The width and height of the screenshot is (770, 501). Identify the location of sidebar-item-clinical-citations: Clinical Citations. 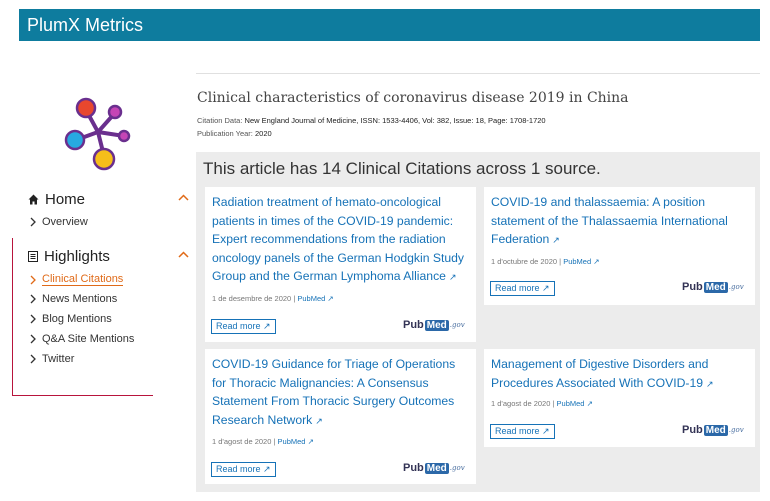
(77, 279).